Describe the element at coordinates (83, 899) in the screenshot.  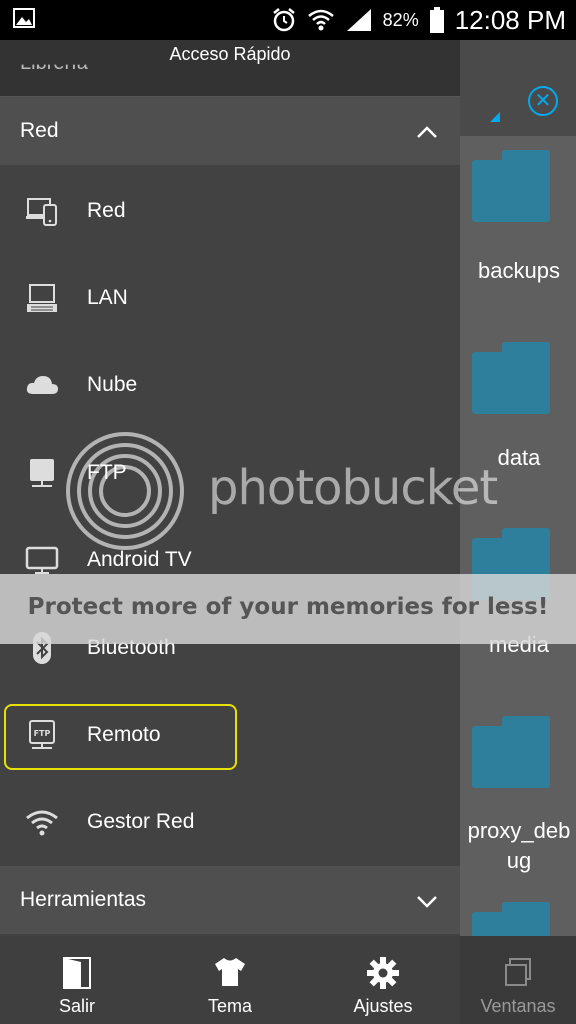
I see `section-label: Herramientas` at that location.